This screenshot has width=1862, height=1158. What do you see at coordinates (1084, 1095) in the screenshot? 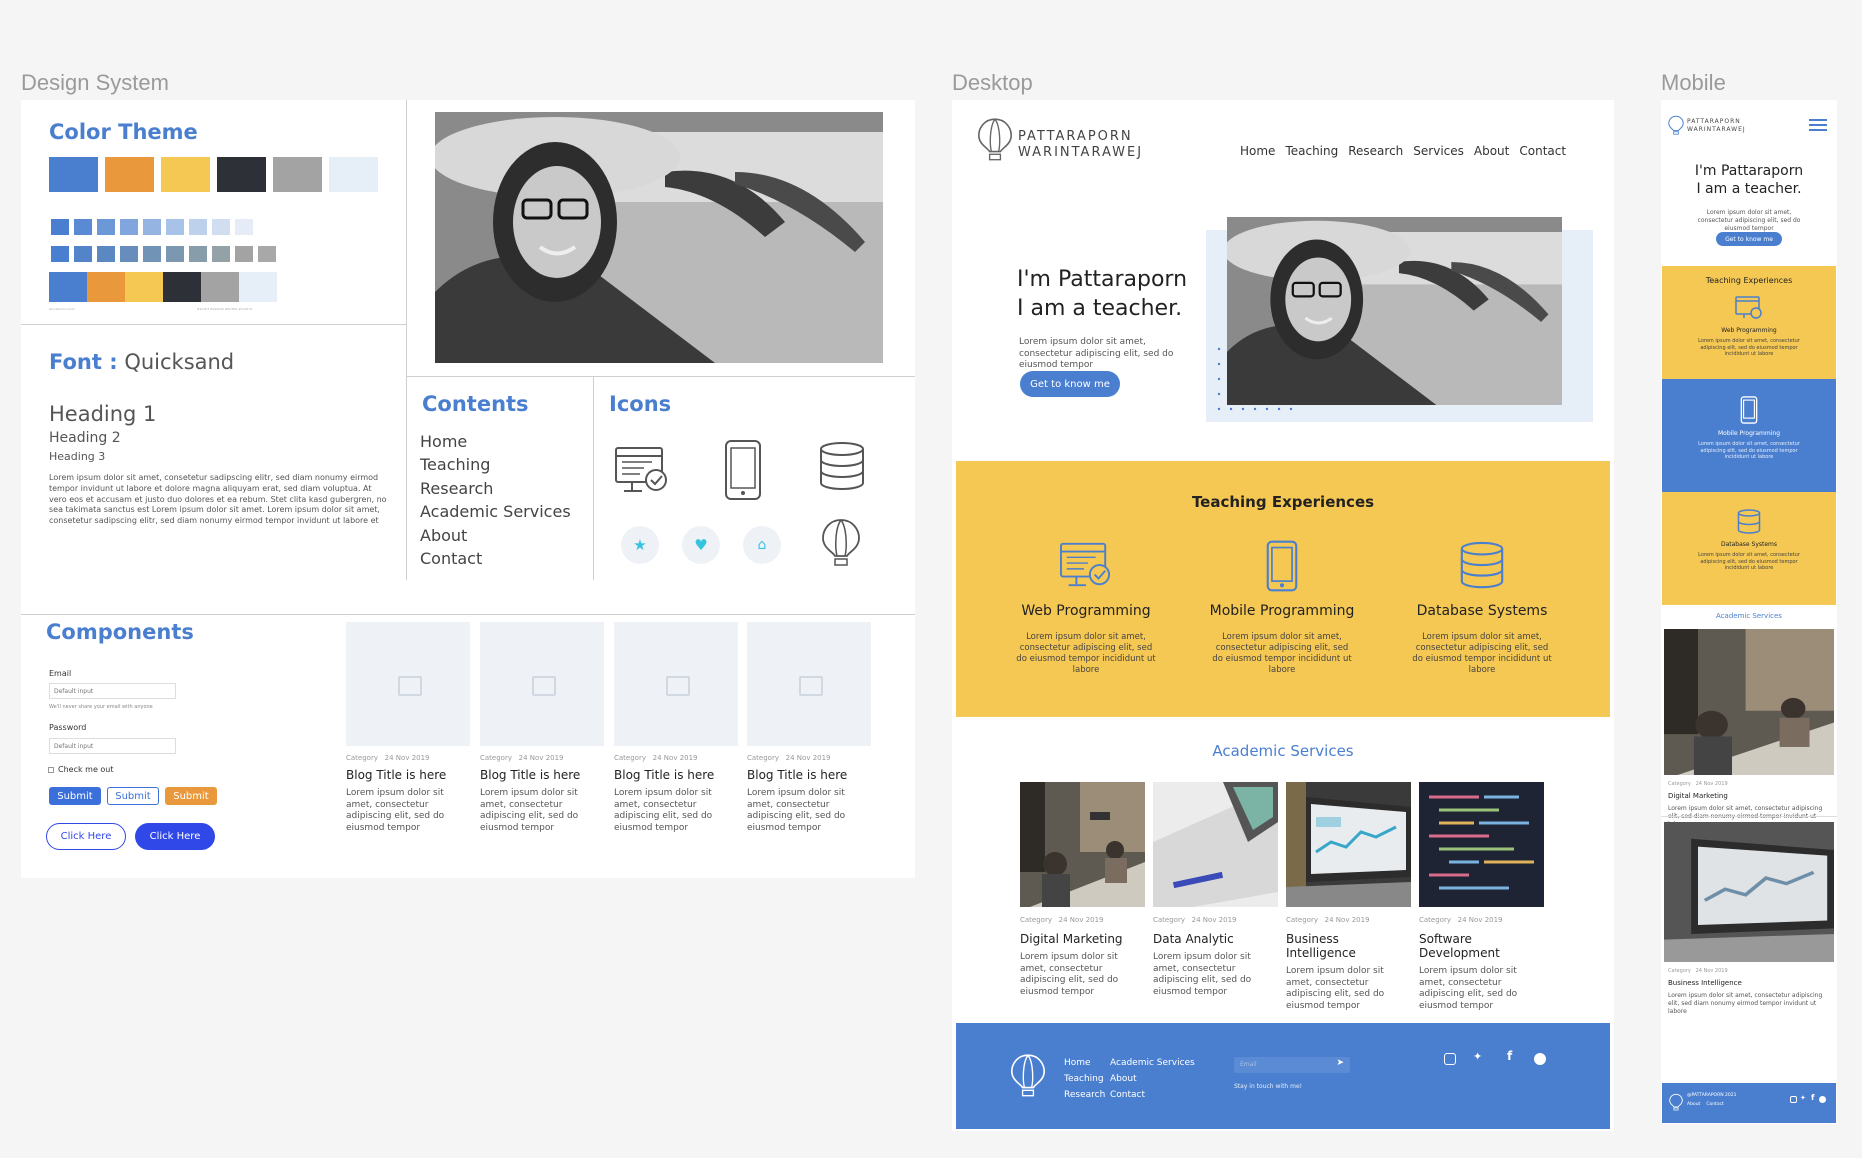
I see `footer-link-research: Research` at bounding box center [1084, 1095].